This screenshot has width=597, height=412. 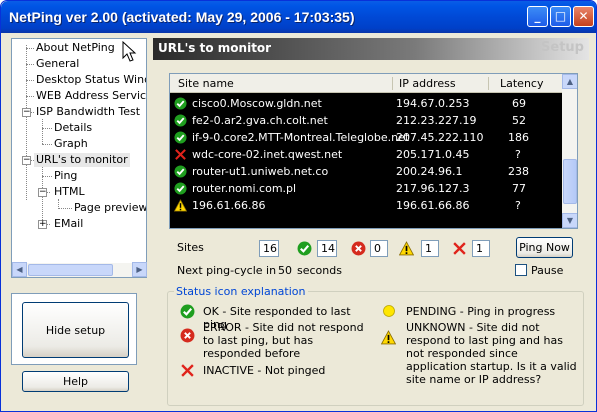 What do you see at coordinates (519, 103) in the screenshot?
I see `latency: 69` at bounding box center [519, 103].